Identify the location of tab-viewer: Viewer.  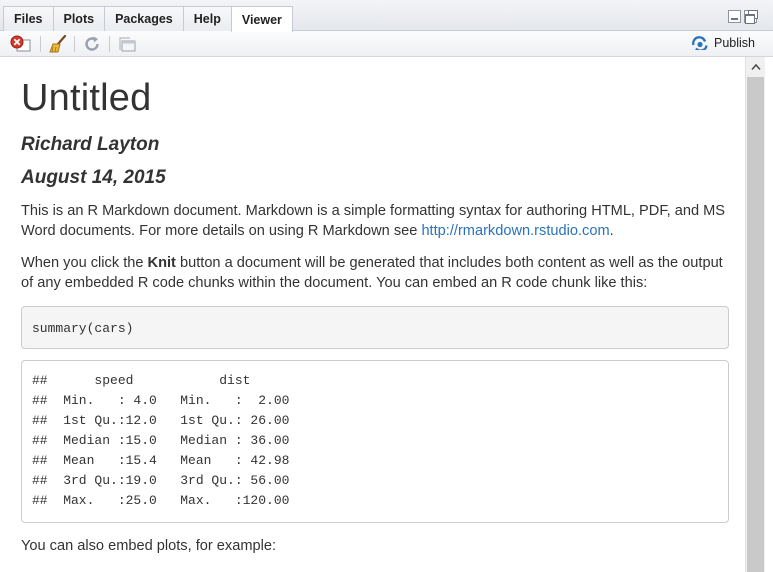
(261, 19).